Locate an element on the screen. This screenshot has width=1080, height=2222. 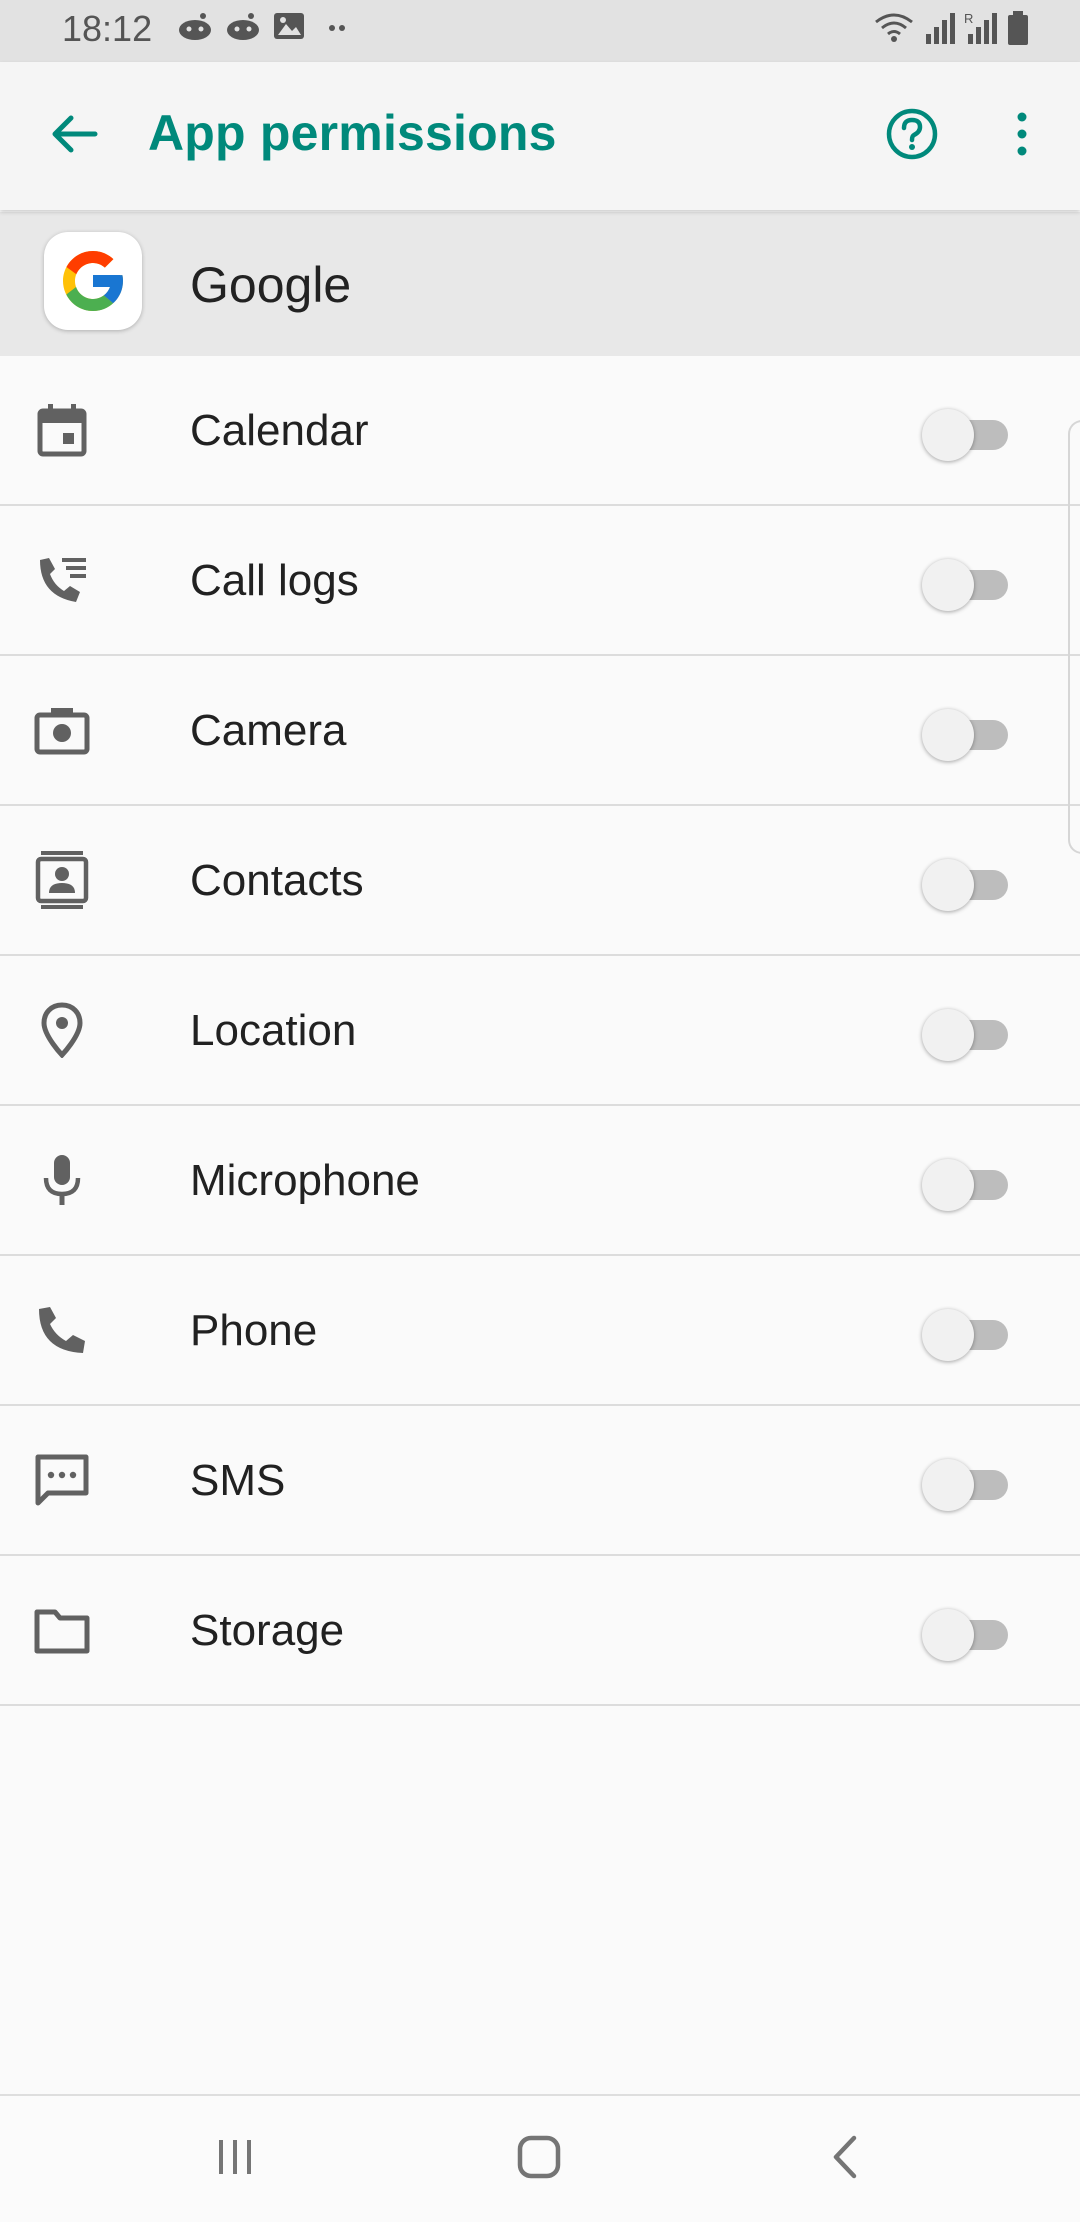
home-icon is located at coordinates (539, 2159).